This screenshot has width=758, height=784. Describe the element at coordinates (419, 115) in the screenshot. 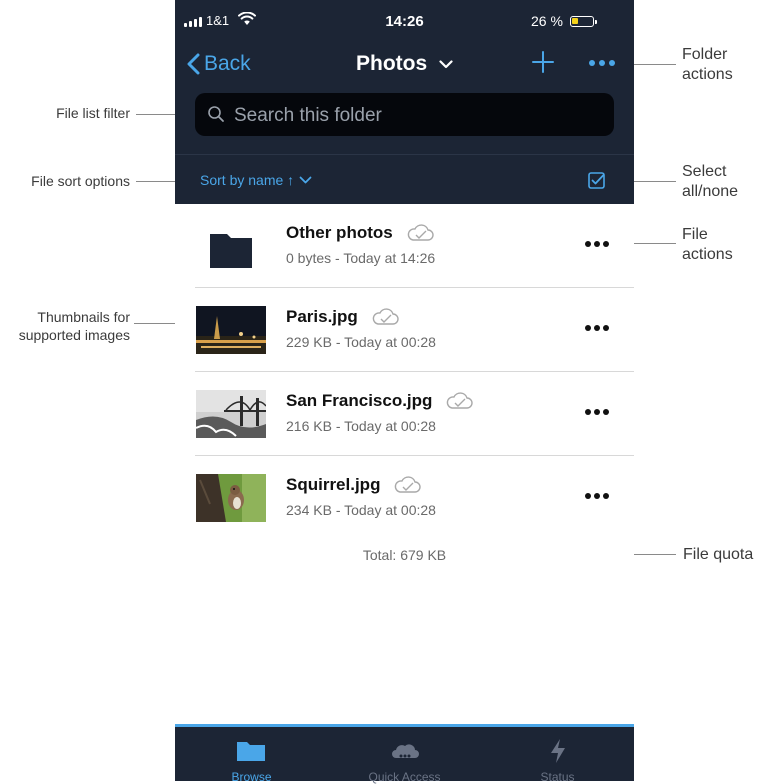

I see `search-input` at that location.